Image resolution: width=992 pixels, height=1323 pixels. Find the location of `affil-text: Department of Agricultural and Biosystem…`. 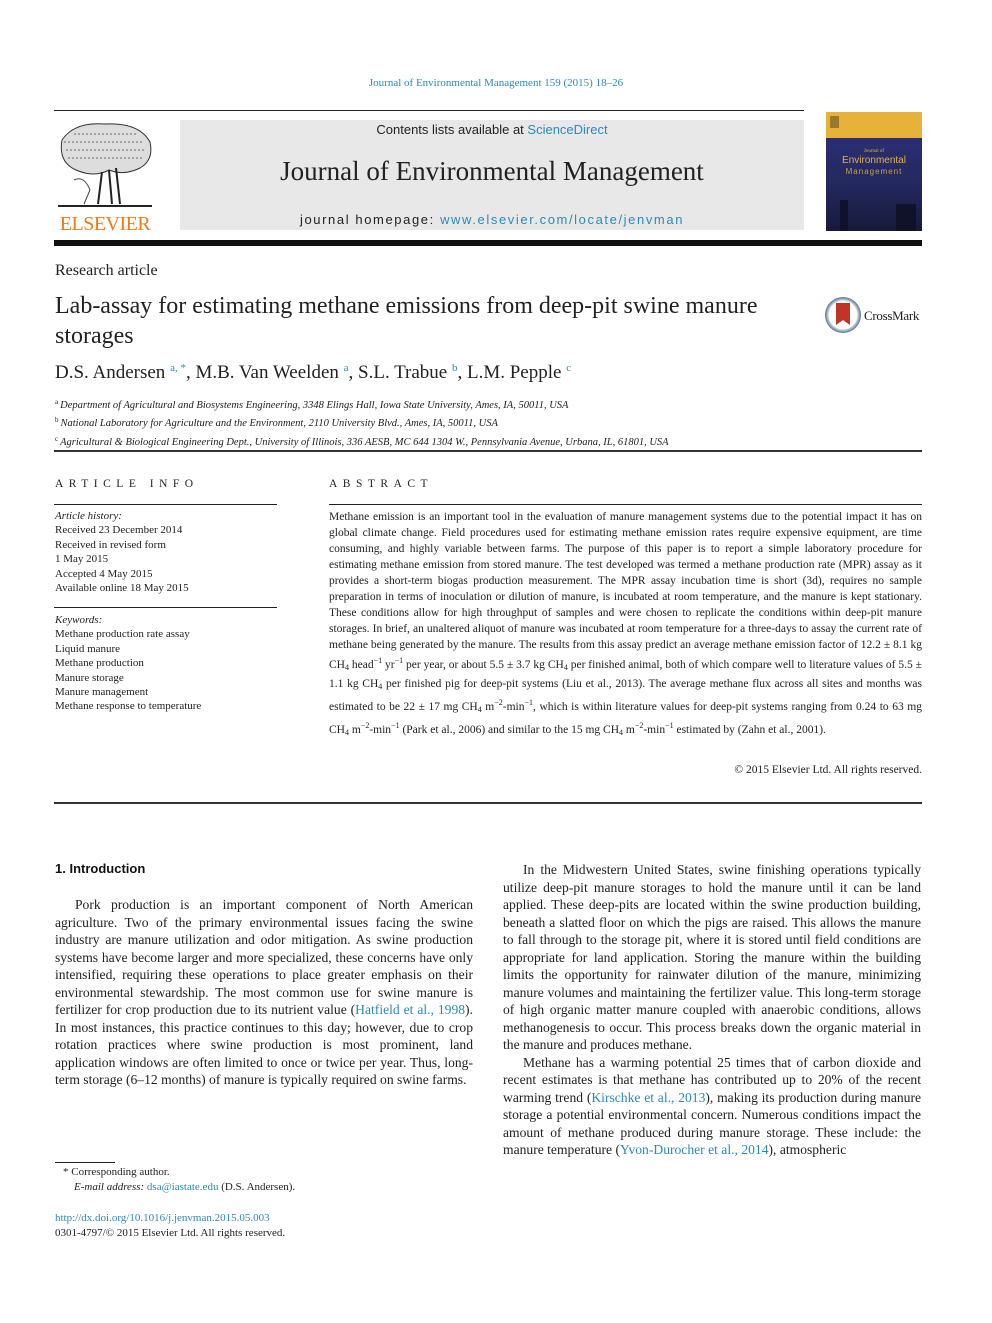

affil-text: Department of Agricultural and Biosystem… is located at coordinates (314, 405).